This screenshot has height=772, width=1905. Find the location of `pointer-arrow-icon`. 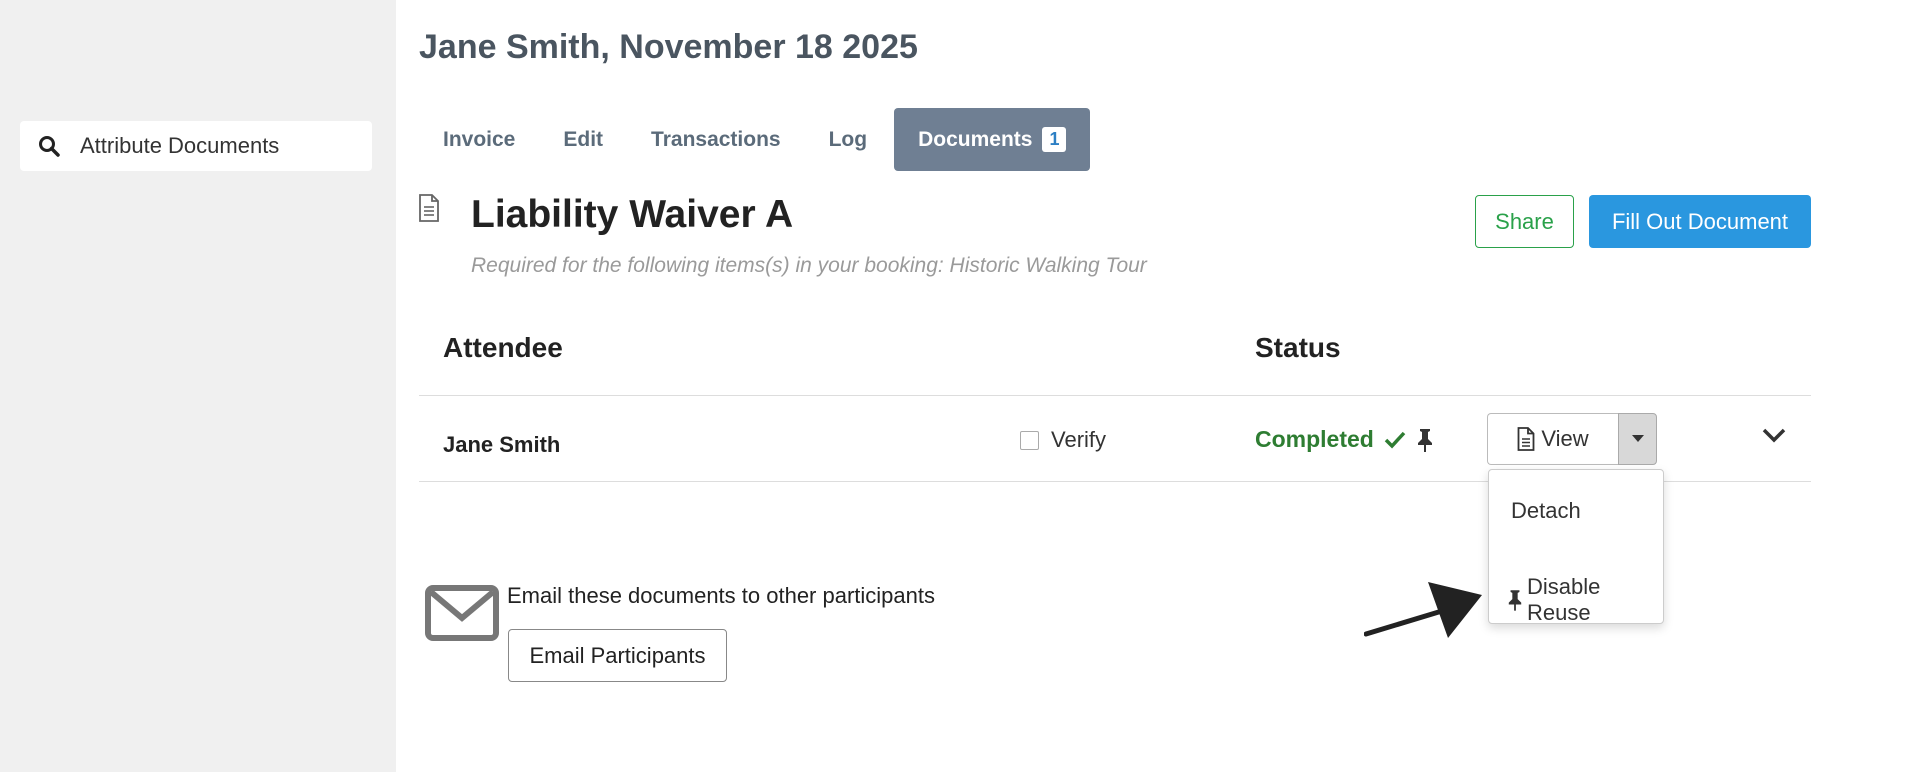

pointer-arrow-icon is located at coordinates (1422, 611).